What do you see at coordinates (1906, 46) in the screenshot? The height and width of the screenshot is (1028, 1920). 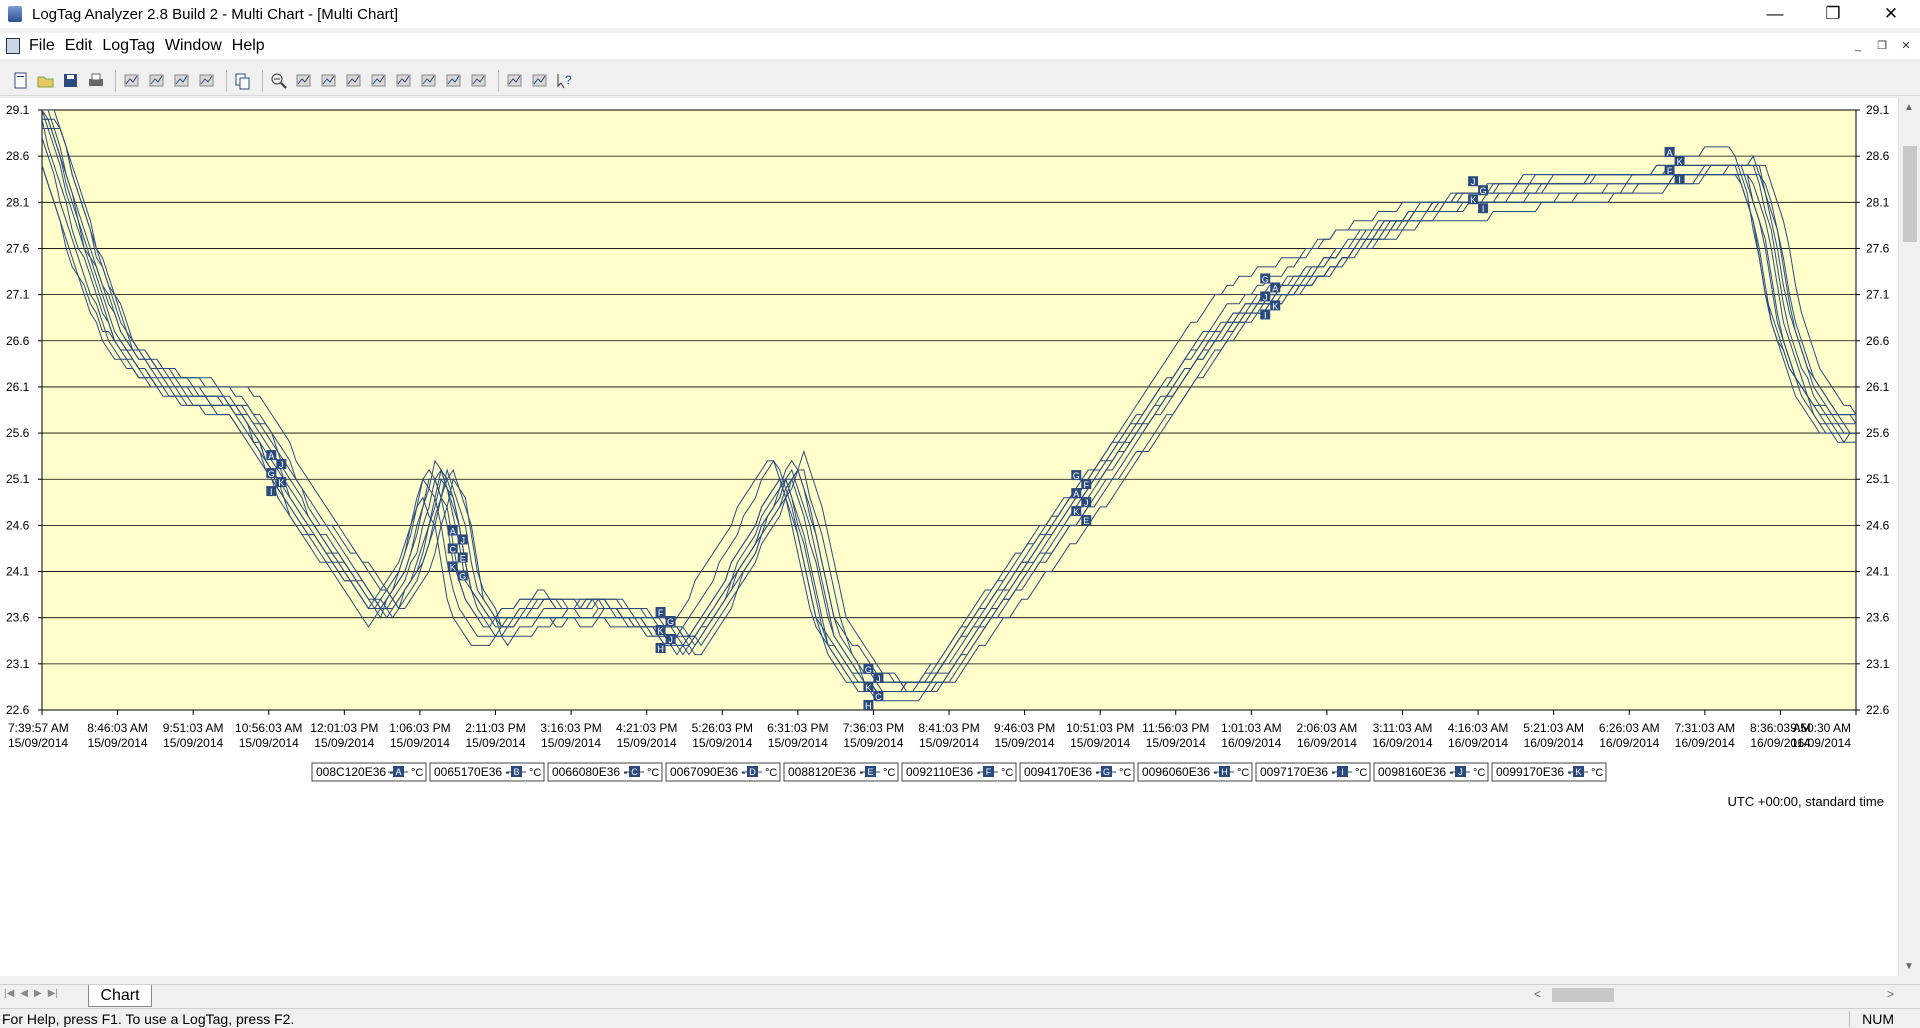 I see `mdi-close-button: ✕` at bounding box center [1906, 46].